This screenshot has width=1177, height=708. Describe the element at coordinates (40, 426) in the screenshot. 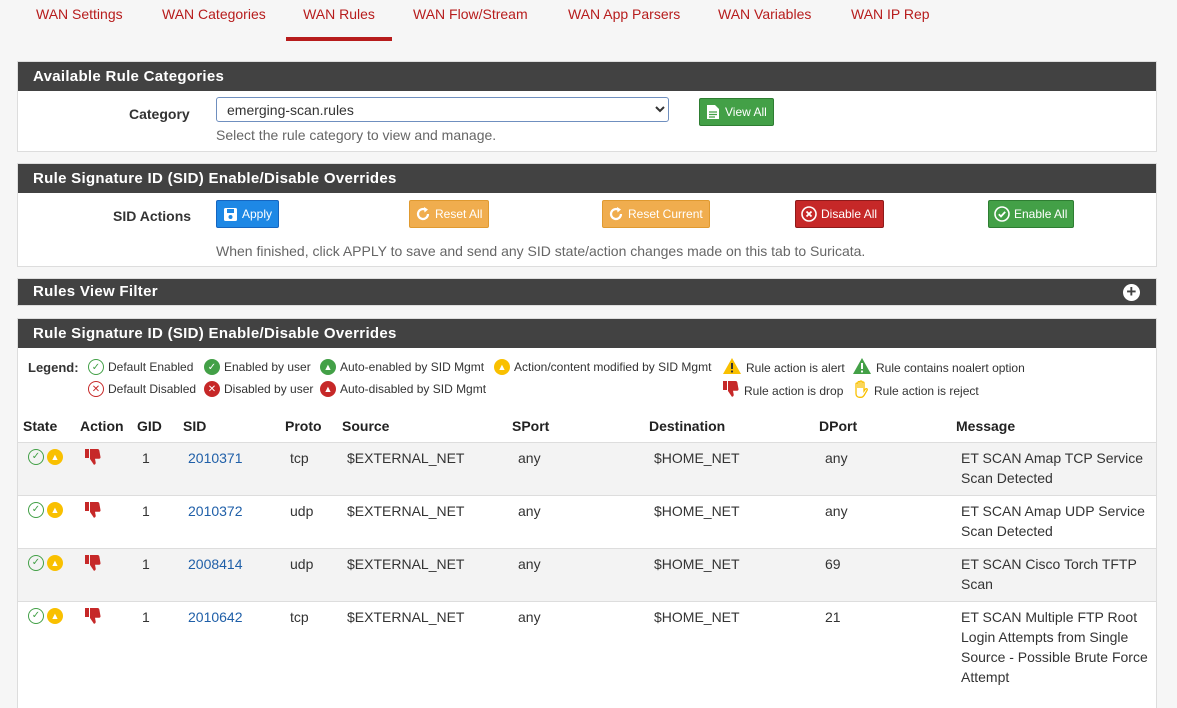

I see `column-header-state: State` at that location.